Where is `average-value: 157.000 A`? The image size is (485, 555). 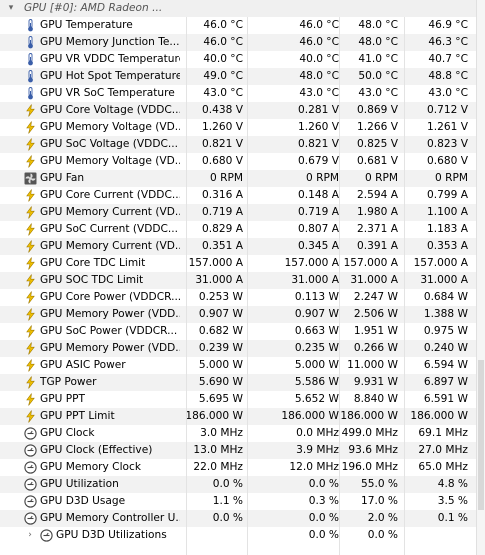 average-value: 157.000 A is located at coordinates (440, 263).